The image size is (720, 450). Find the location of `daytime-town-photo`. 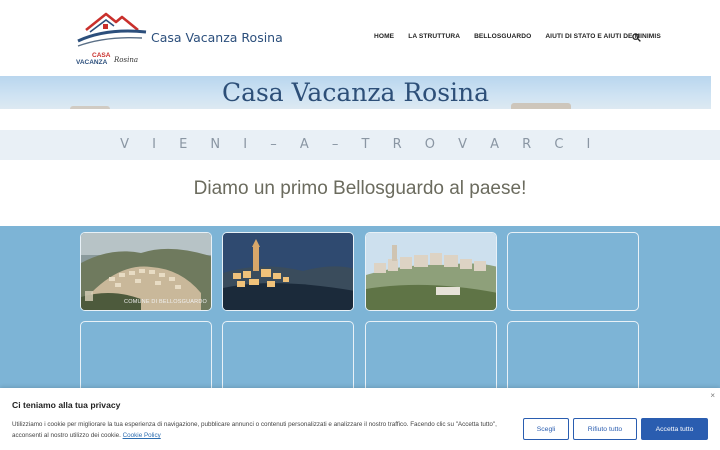

daytime-town-photo is located at coordinates (431, 271).